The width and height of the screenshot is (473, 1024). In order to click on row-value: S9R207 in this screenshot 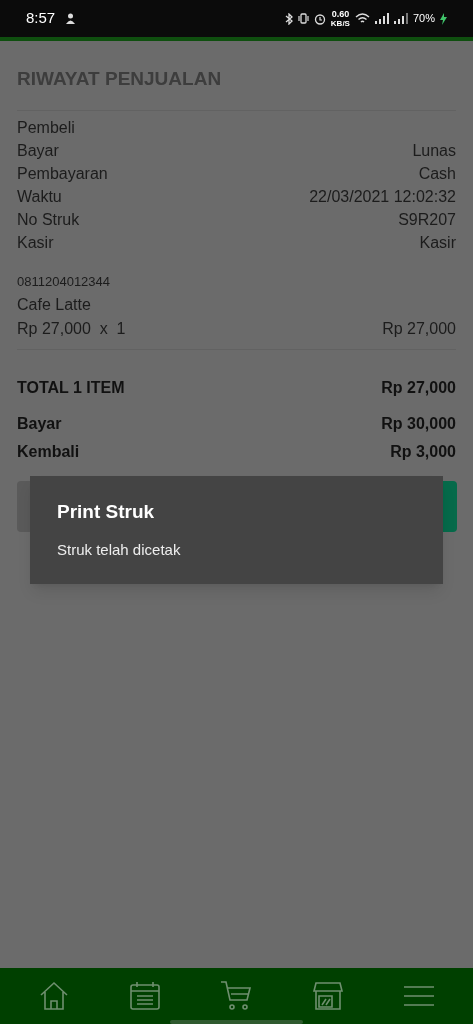, I will do `click(427, 220)`.